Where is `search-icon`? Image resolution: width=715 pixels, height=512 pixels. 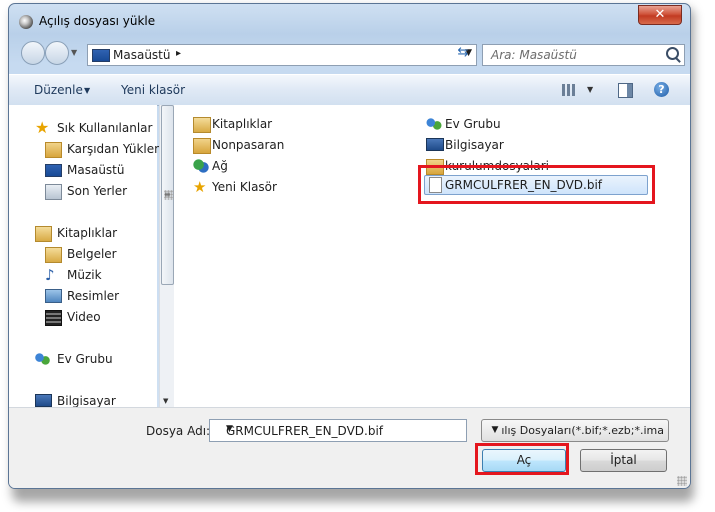
search-icon is located at coordinates (672, 53).